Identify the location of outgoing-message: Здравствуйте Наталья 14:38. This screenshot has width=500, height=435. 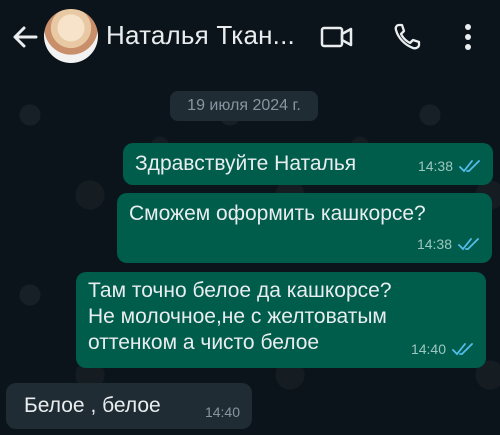
(308, 164).